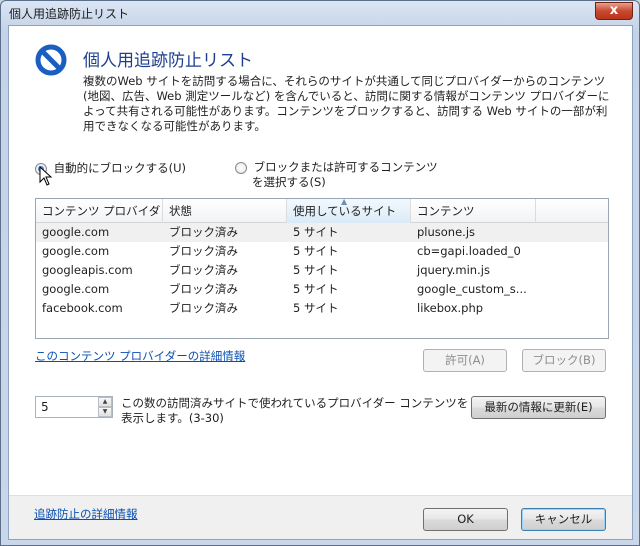 The image size is (640, 546). Describe the element at coordinates (241, 167) in the screenshot. I see `choose-radio` at that location.